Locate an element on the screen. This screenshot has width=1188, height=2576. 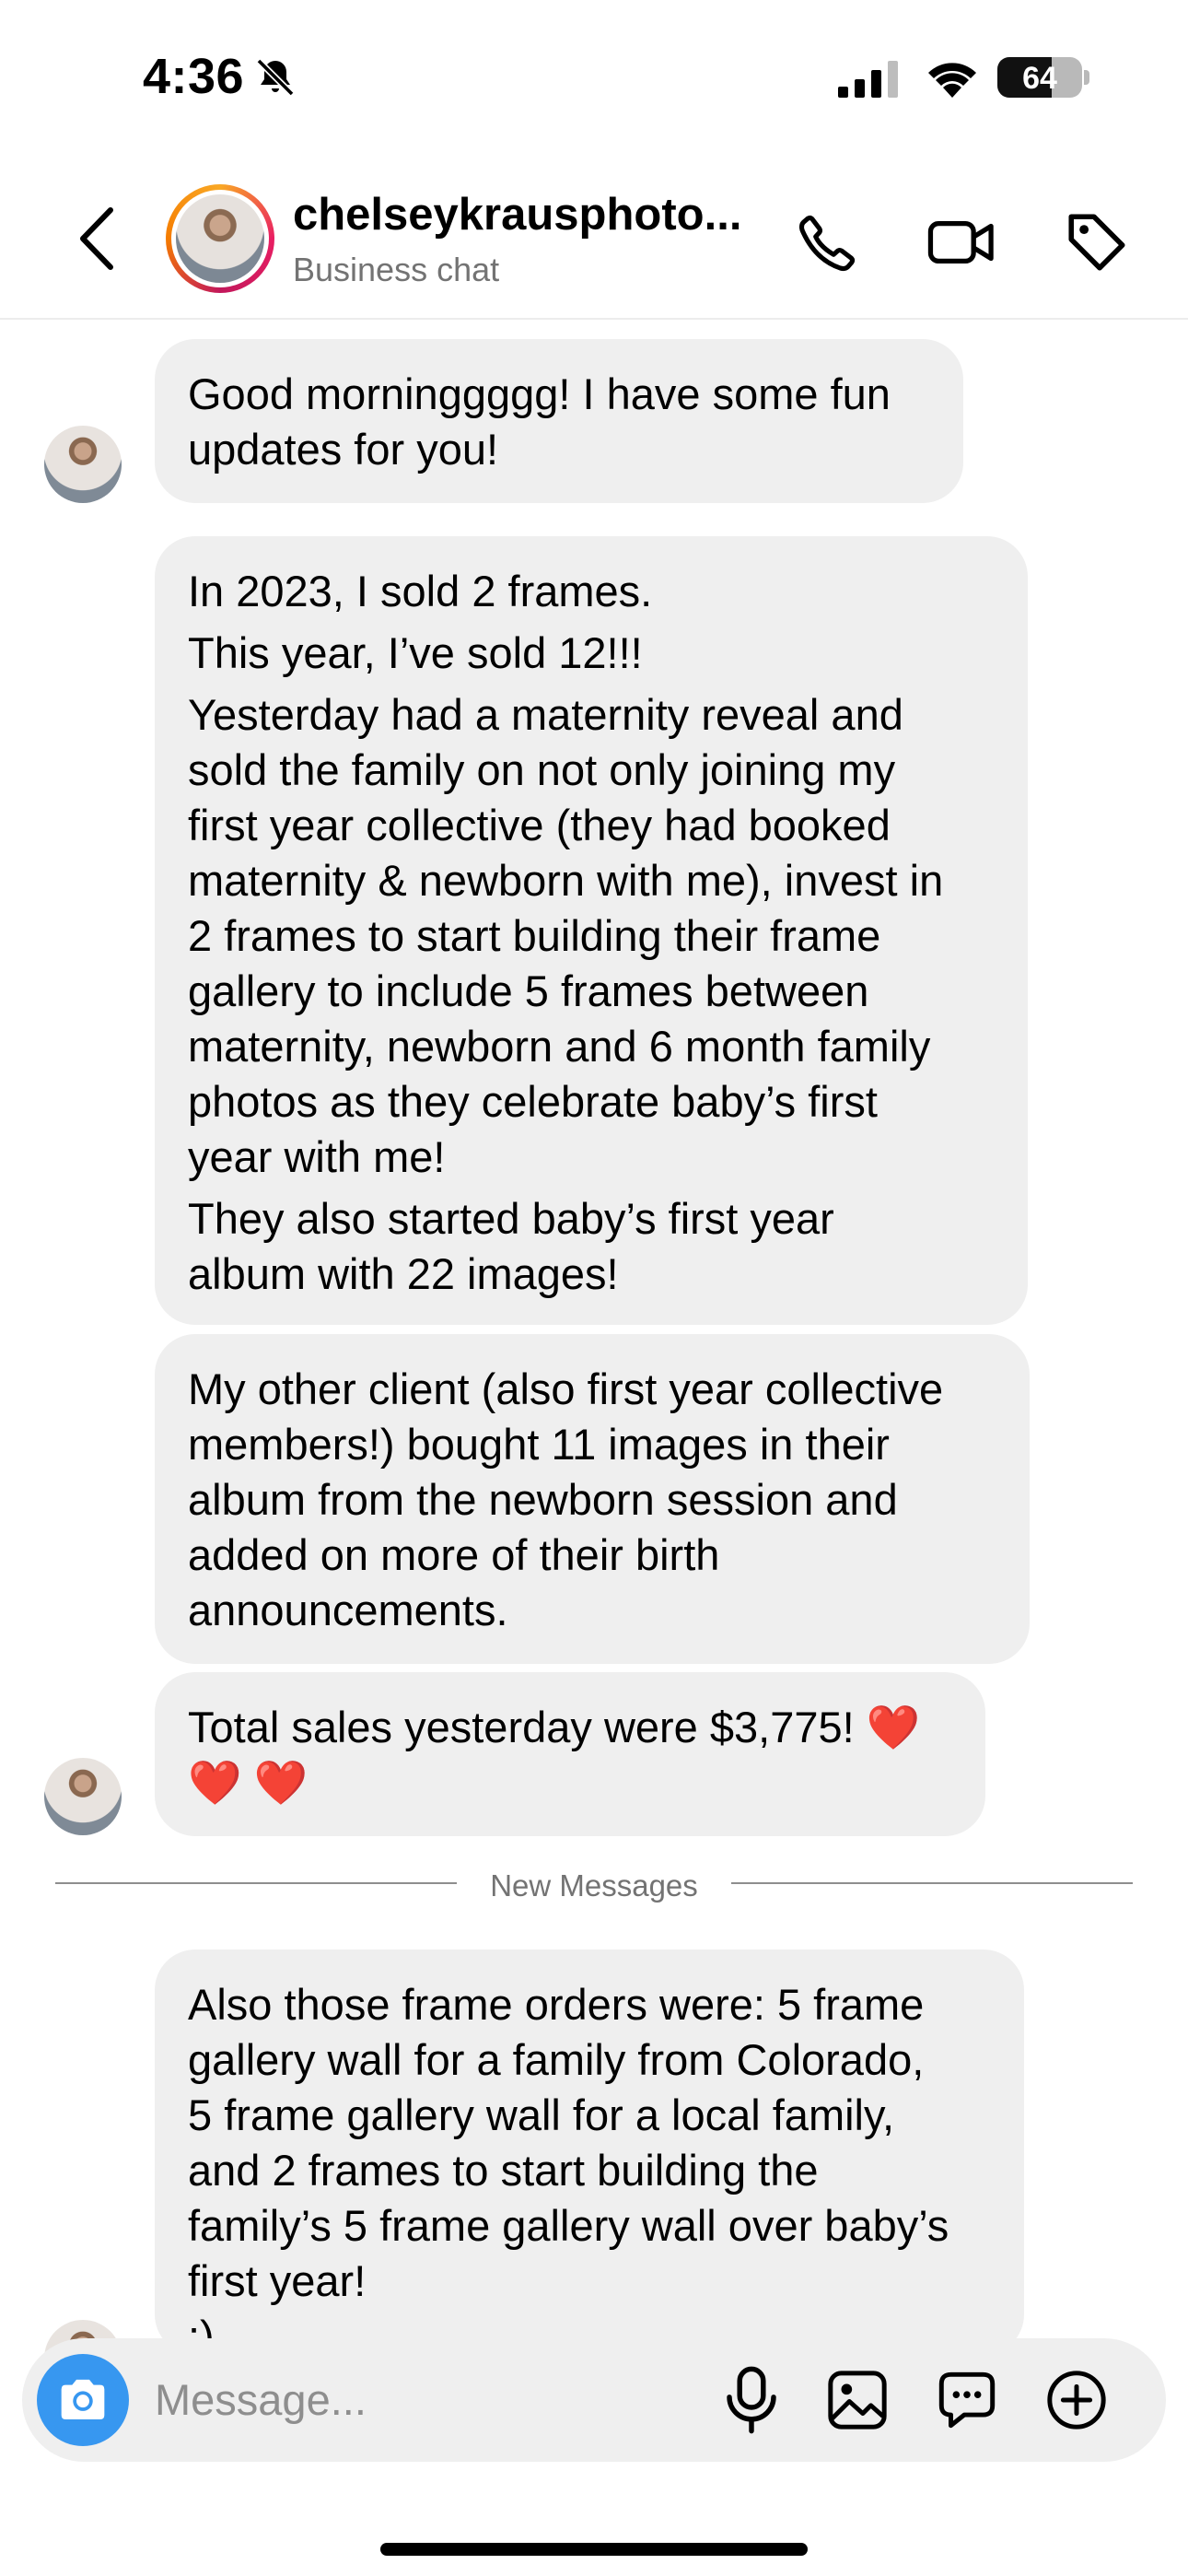
phone-icon is located at coordinates (827, 243).